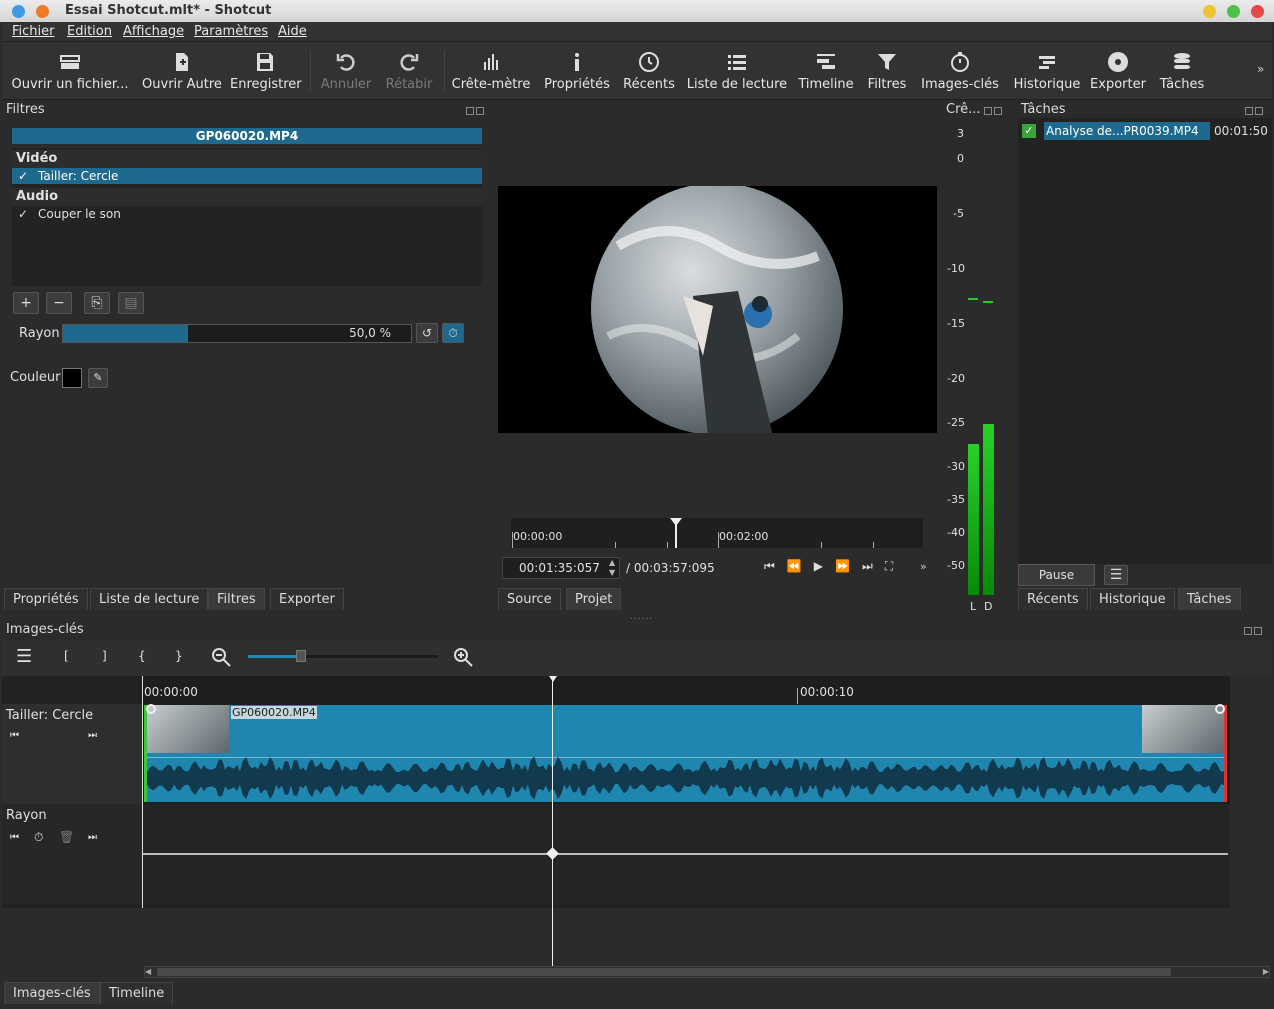 The width and height of the screenshot is (1274, 1009). Describe the element at coordinates (649, 71) in the screenshot. I see `recent-button: Récents` at that location.